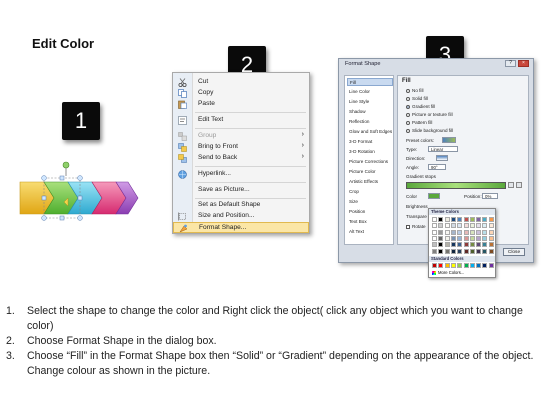  I want to click on selected-arrow-shape, so click(79, 200).